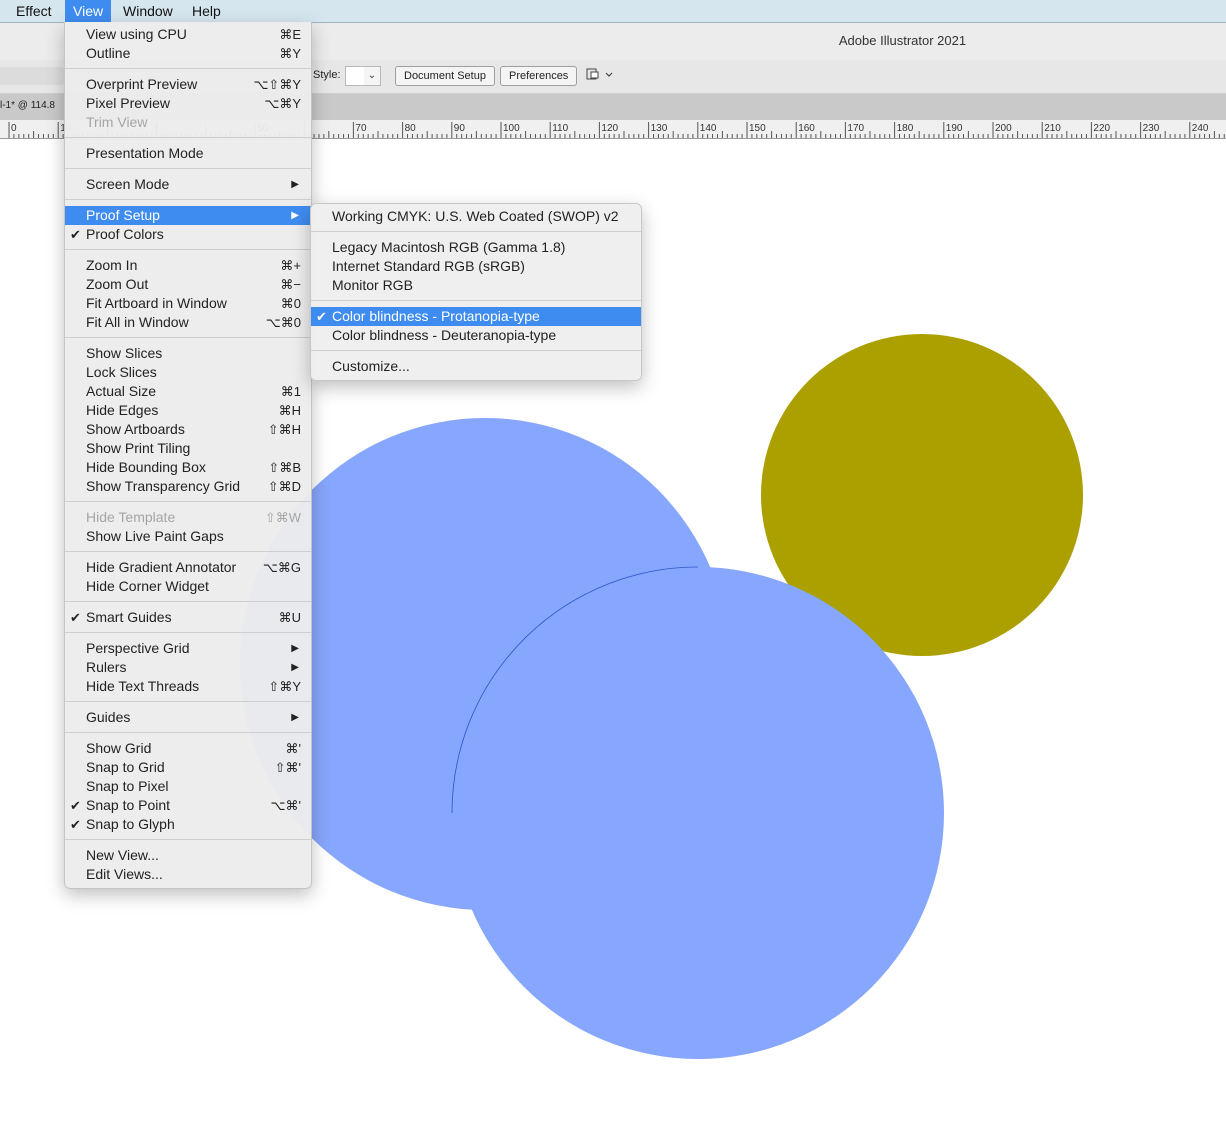  Describe the element at coordinates (757, 128) in the screenshot. I see `ruler-label: 150` at that location.